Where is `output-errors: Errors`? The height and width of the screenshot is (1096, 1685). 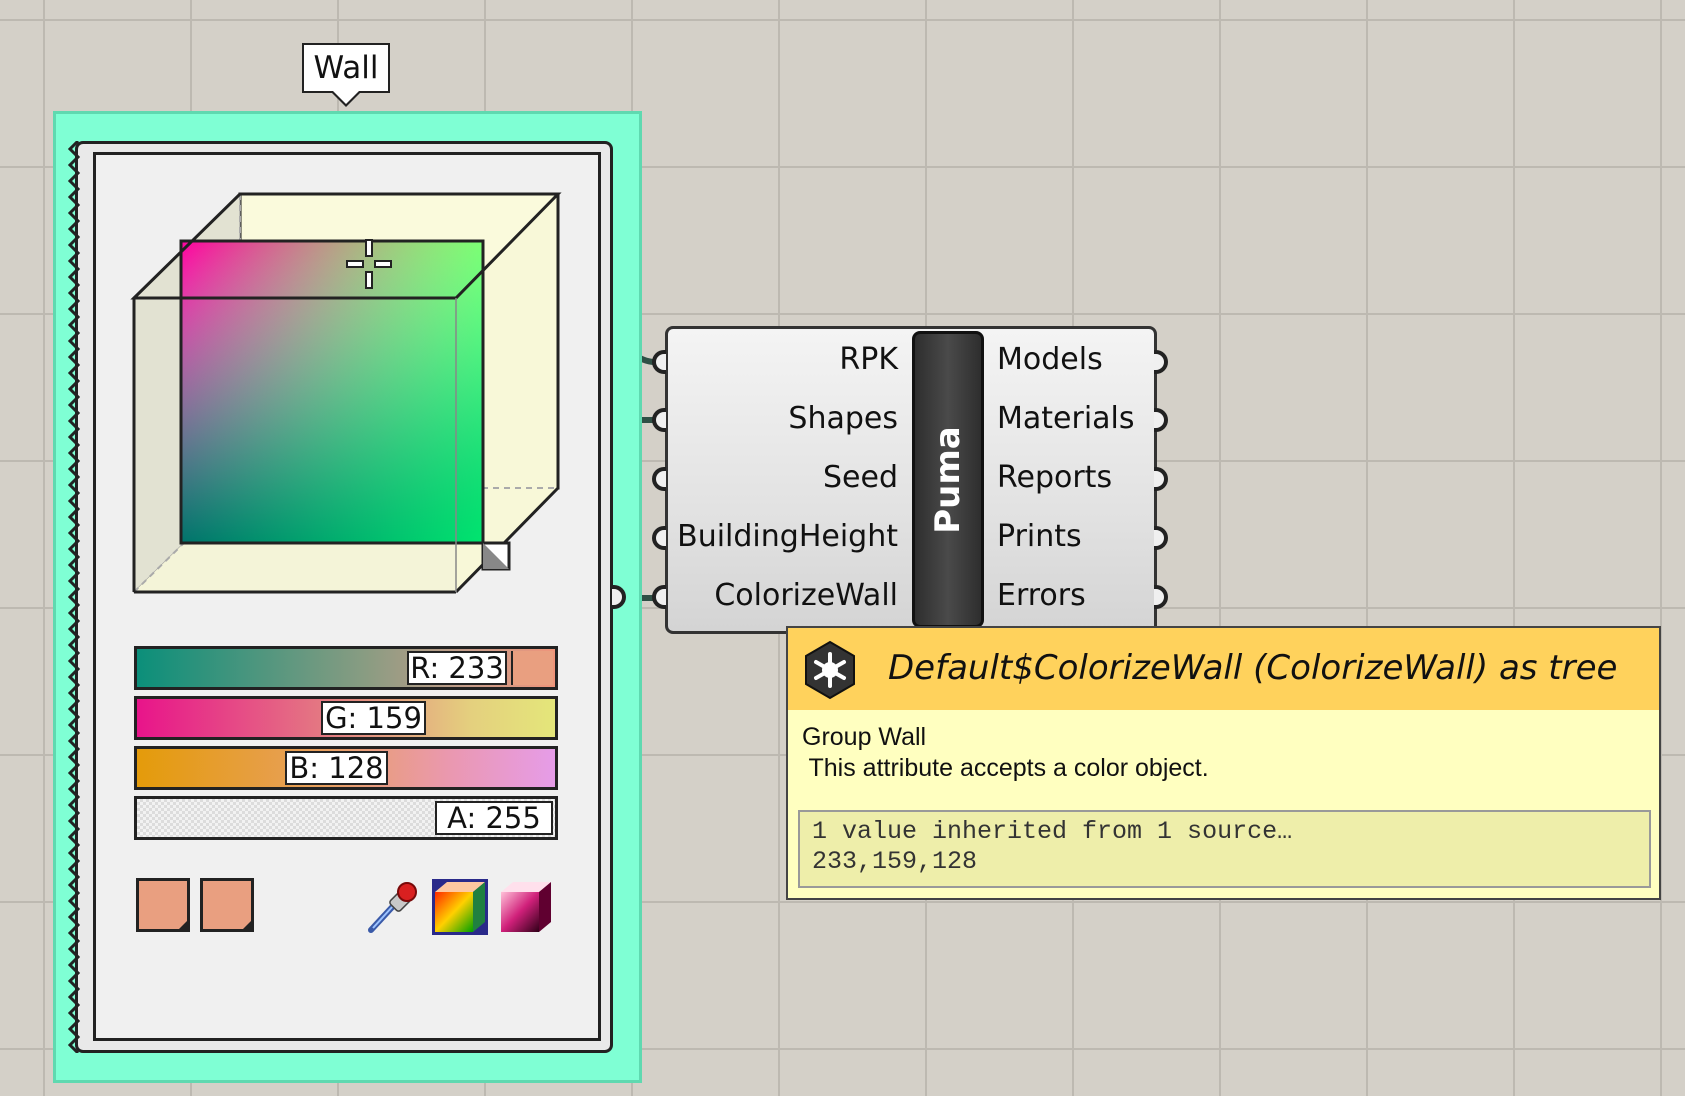 output-errors: Errors is located at coordinates (1041, 595).